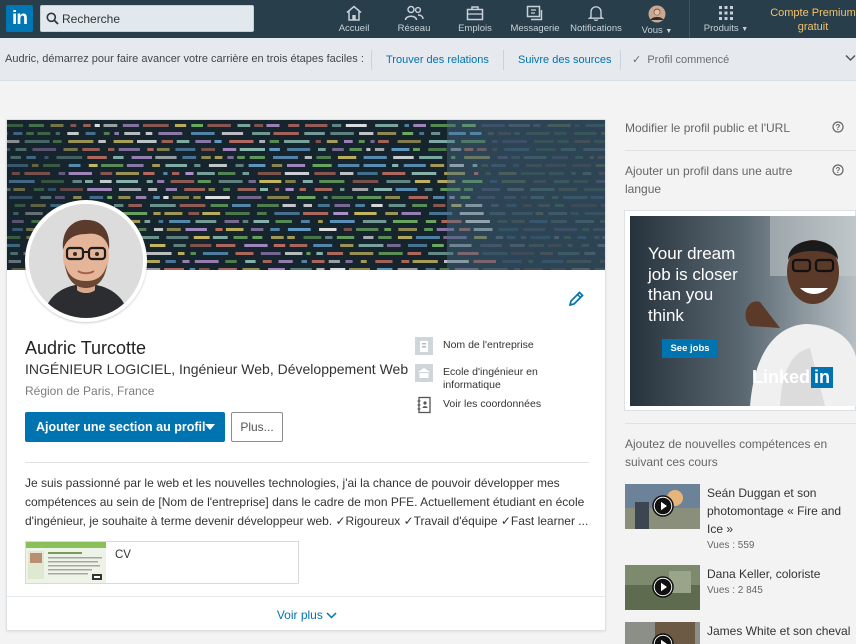  What do you see at coordinates (693, 284) in the screenshot?
I see `ad-headline: Your dream job is closer than you think` at bounding box center [693, 284].